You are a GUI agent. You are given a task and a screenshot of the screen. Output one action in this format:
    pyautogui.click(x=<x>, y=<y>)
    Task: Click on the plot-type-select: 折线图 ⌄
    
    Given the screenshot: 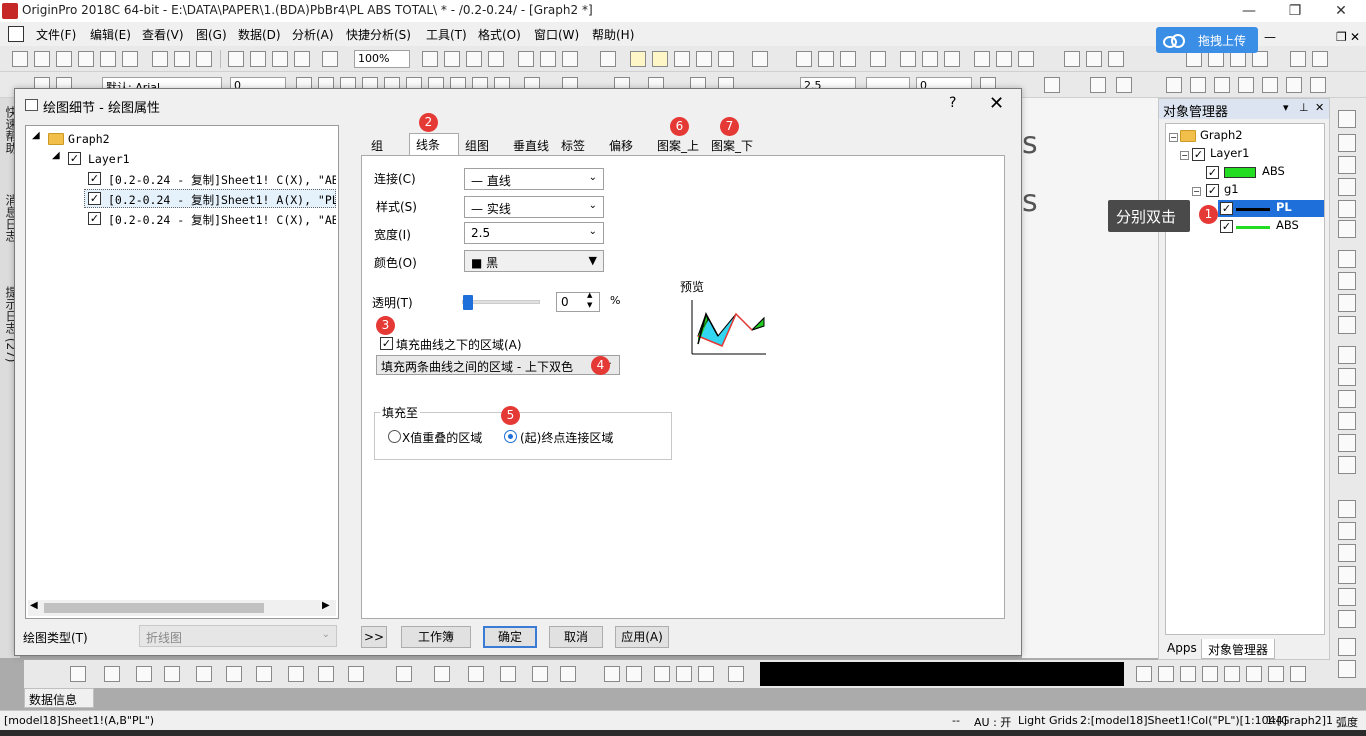 What is the action you would take?
    pyautogui.click(x=238, y=636)
    